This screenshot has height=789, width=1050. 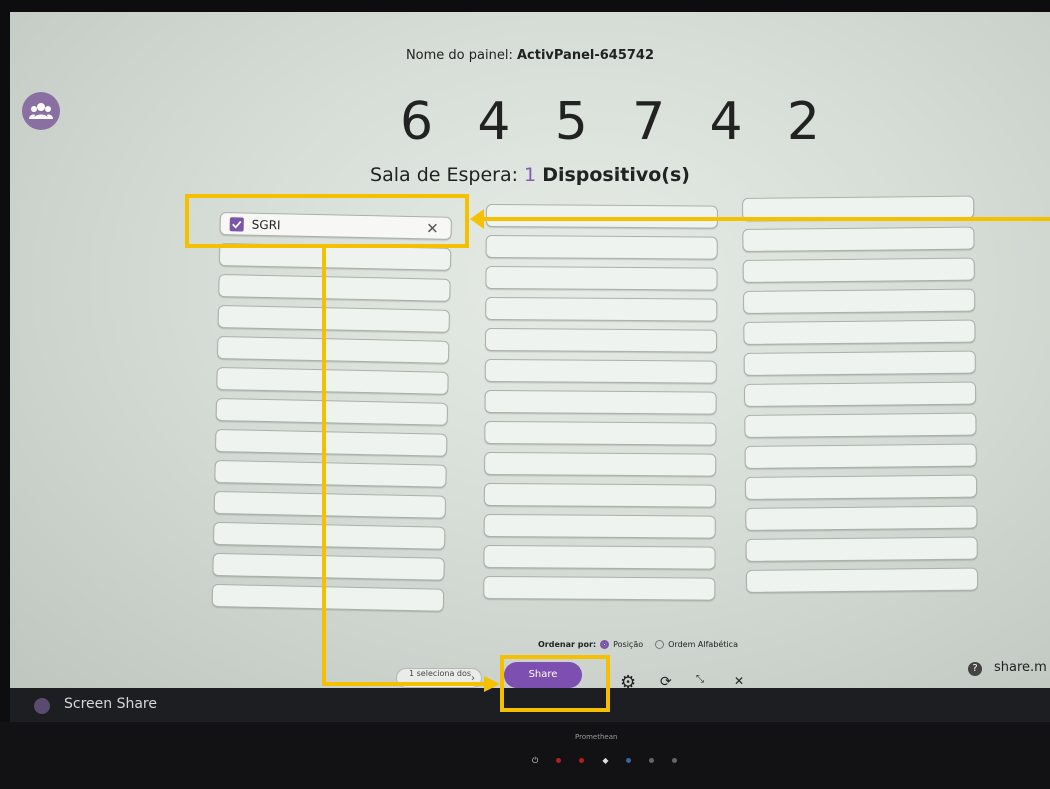 What do you see at coordinates (605, 644) in the screenshot?
I see `sort-position-radio` at bounding box center [605, 644].